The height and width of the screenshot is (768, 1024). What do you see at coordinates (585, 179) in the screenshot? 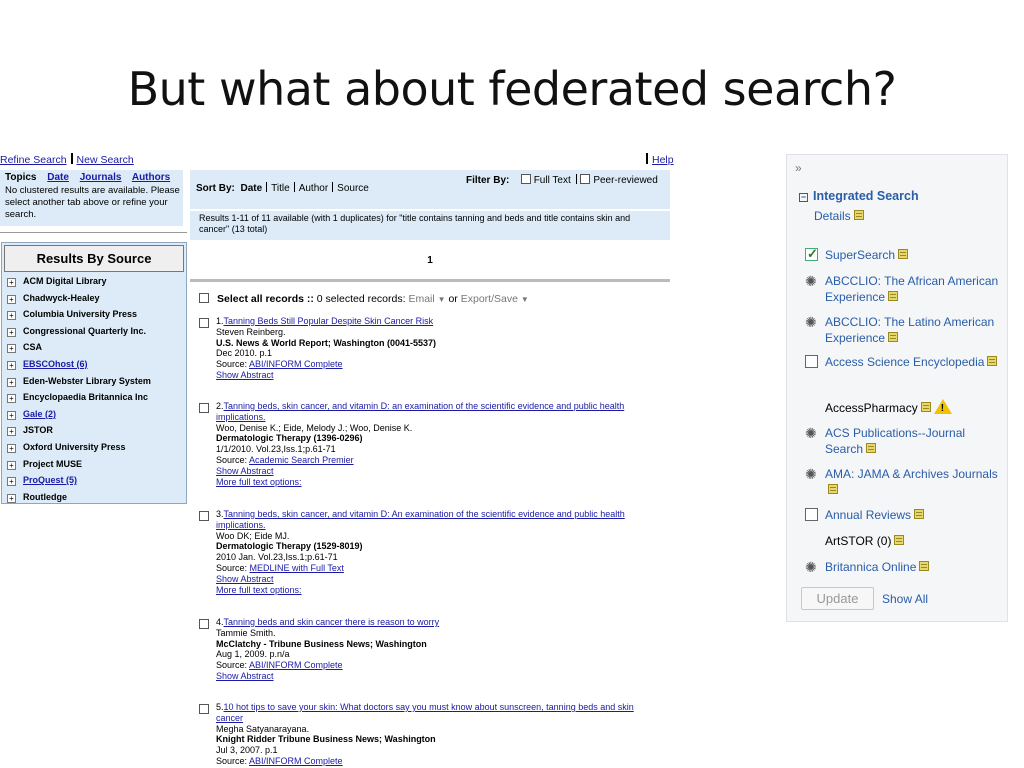
I see `peer-reviewed-checkbox` at bounding box center [585, 179].